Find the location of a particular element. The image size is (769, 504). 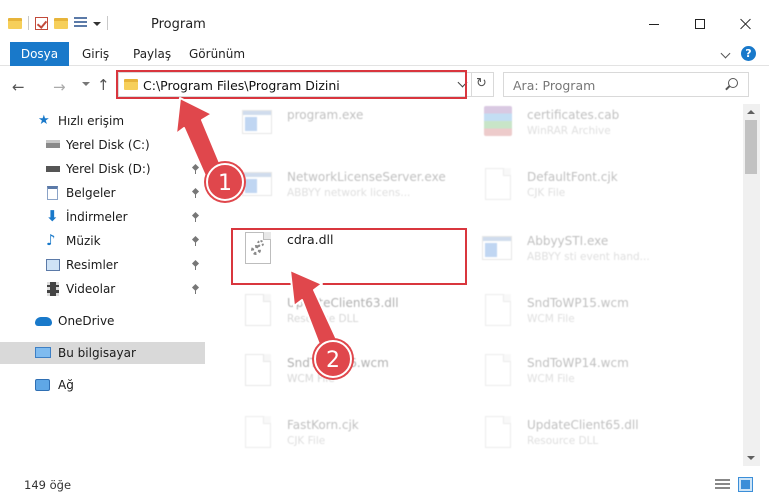

sidebar-item-label: Yerel Disk (C:) is located at coordinates (108, 145).